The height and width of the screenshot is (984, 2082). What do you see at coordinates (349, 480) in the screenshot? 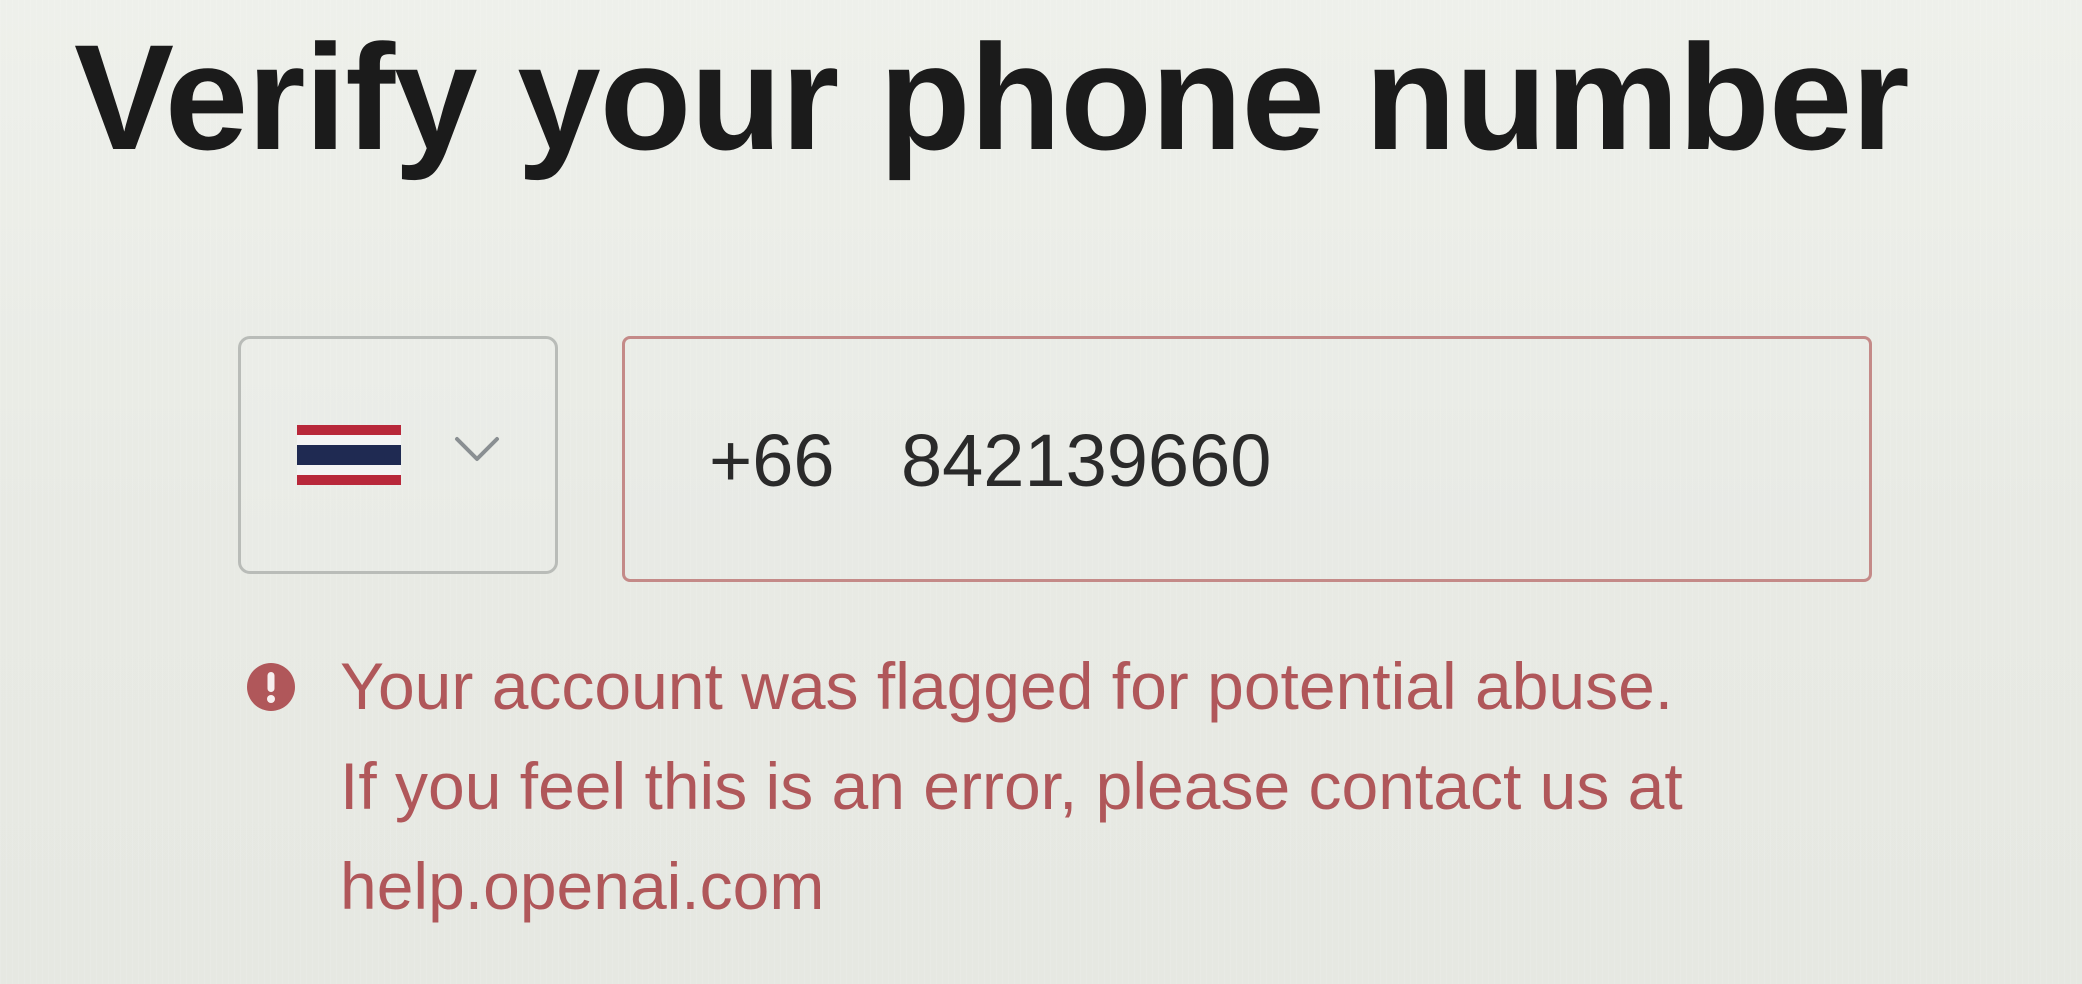
I see `flag-stripe-red-bottom` at bounding box center [349, 480].